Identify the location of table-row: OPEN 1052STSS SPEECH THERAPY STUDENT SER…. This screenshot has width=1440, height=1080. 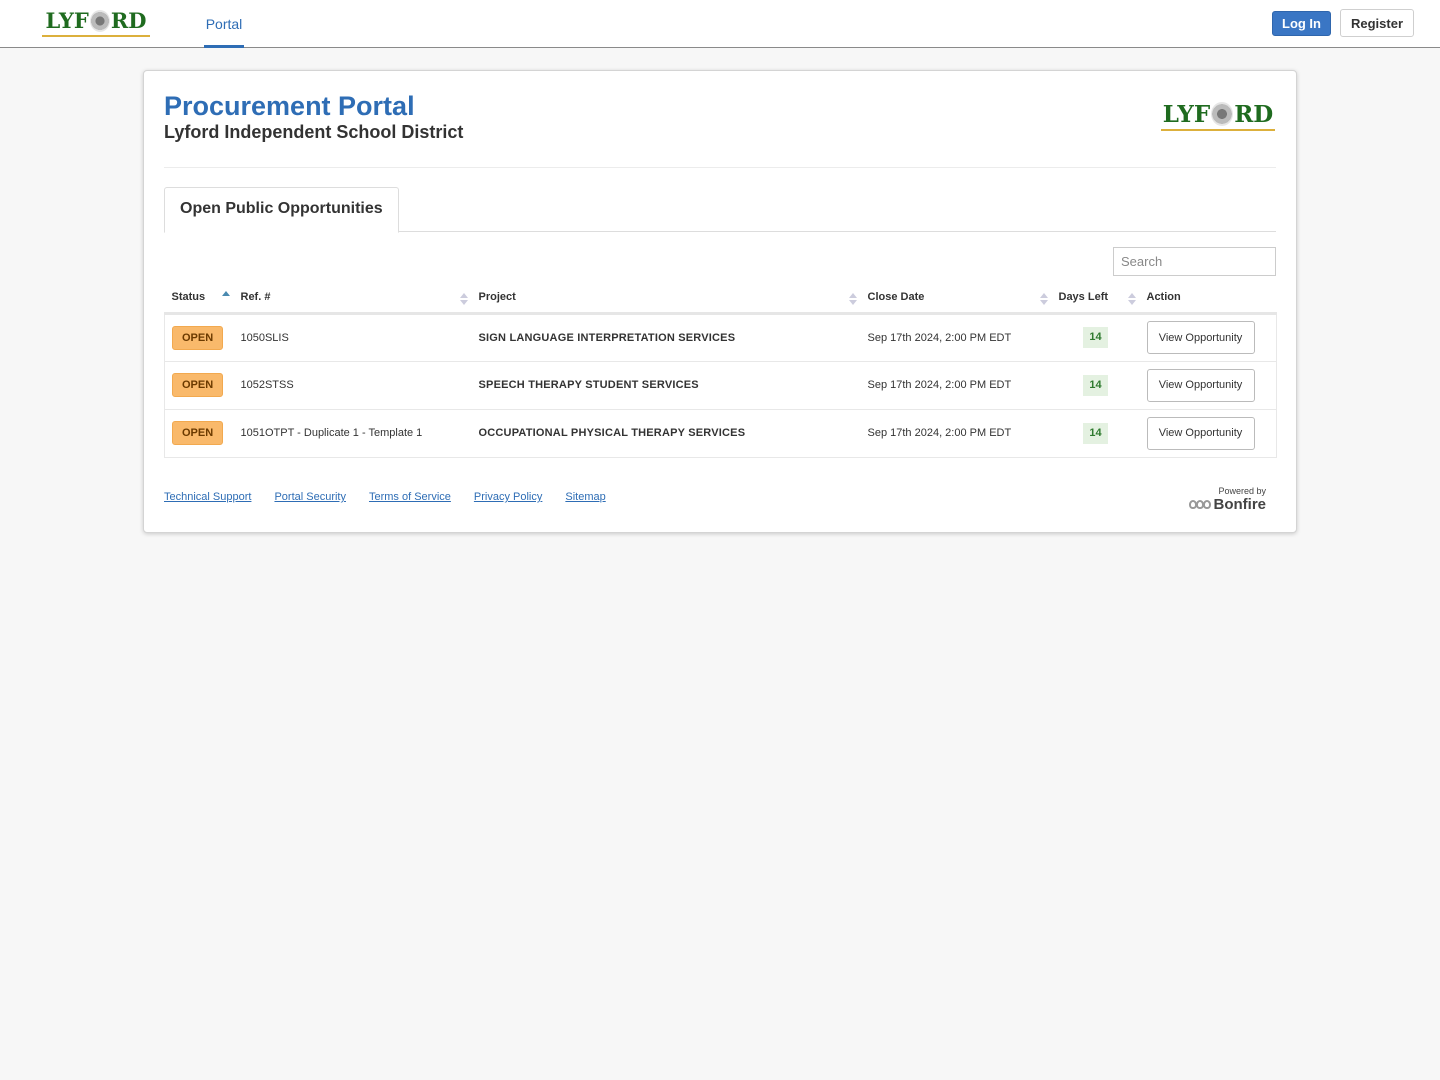
(720, 385).